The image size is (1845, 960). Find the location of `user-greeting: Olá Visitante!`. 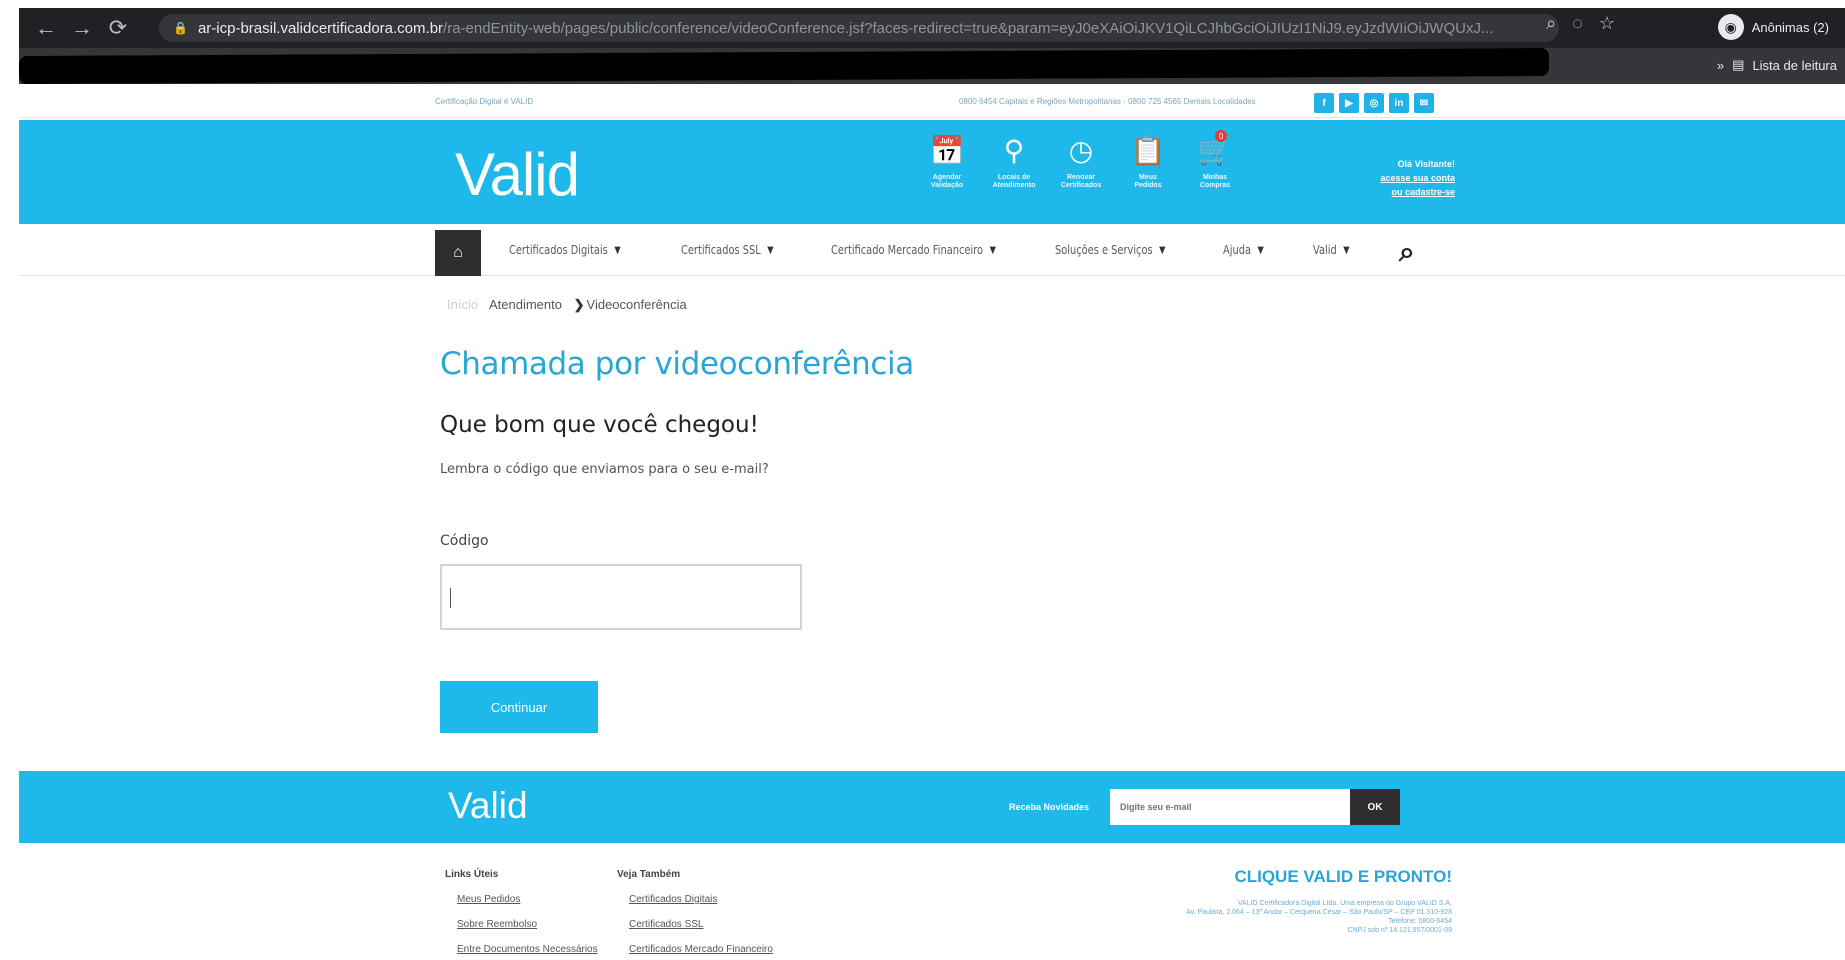

user-greeting: Olá Visitante! is located at coordinates (1426, 164).